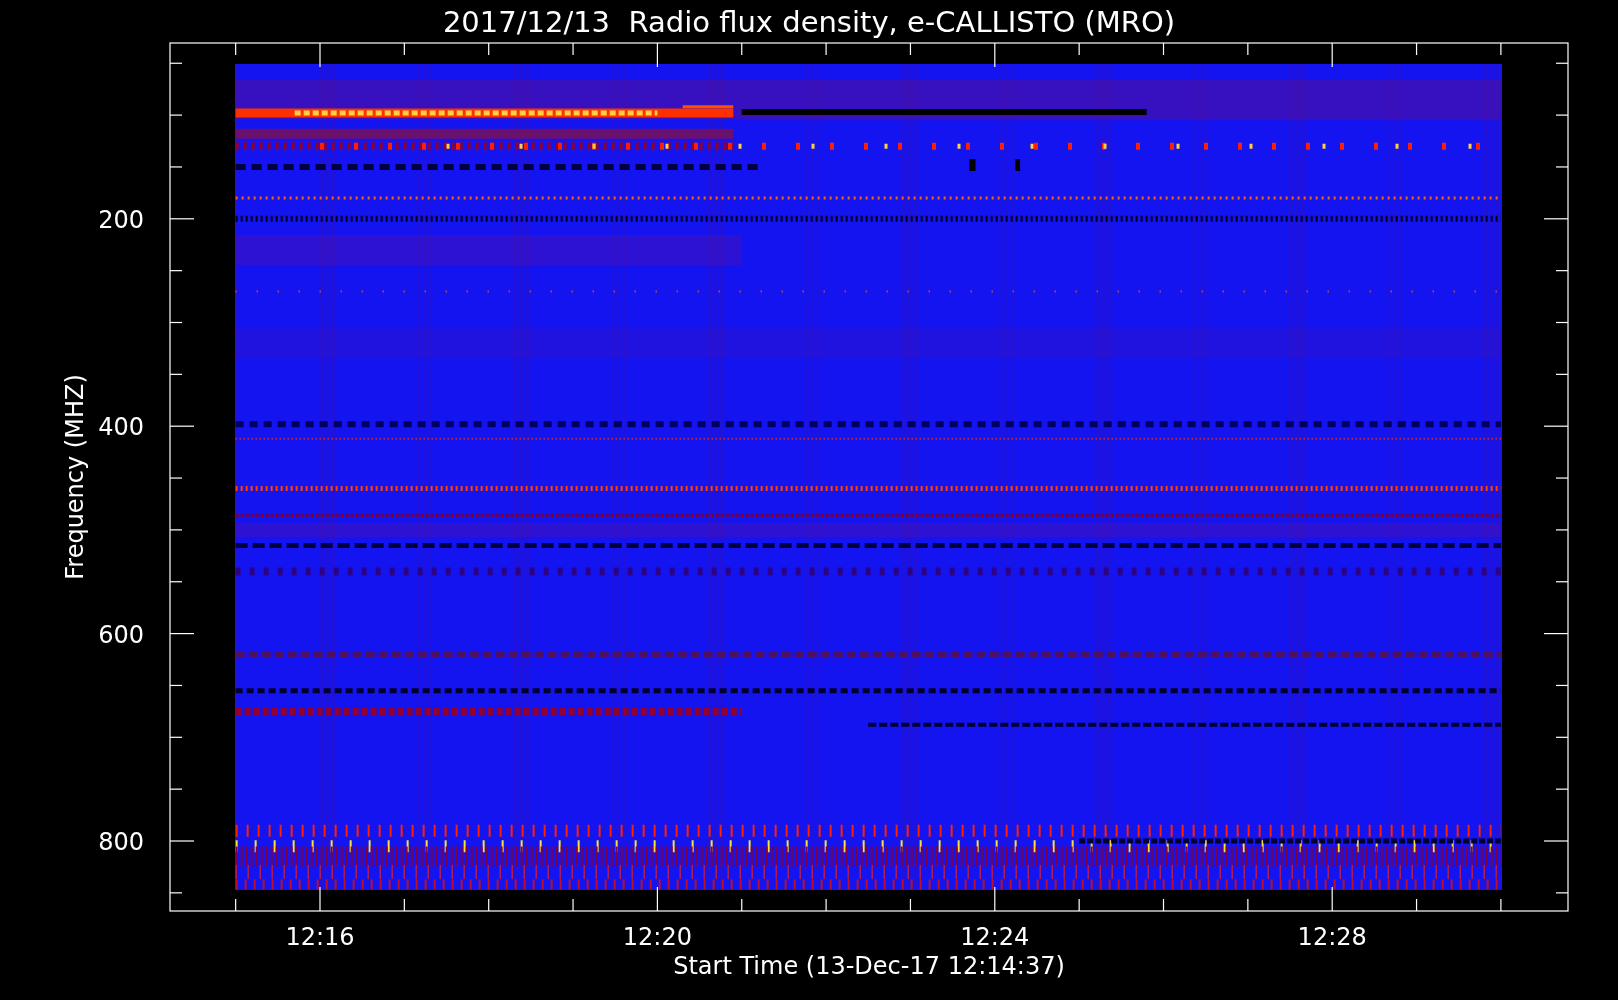 Image resolution: width=1618 pixels, height=1000 pixels. What do you see at coordinates (121, 219) in the screenshot?
I see `y-tick-label: 200` at bounding box center [121, 219].